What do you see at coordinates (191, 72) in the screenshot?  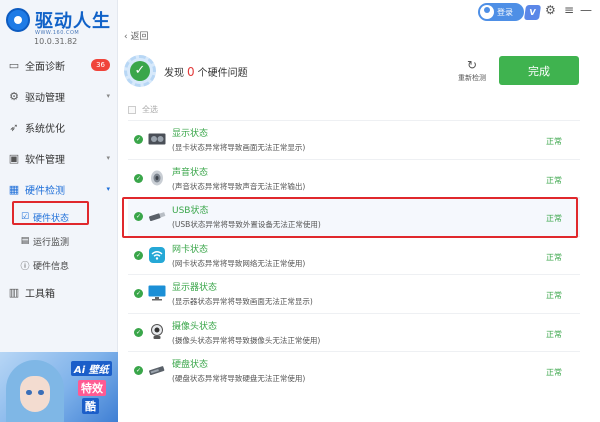 I see `issue-count: 0` at bounding box center [191, 72].